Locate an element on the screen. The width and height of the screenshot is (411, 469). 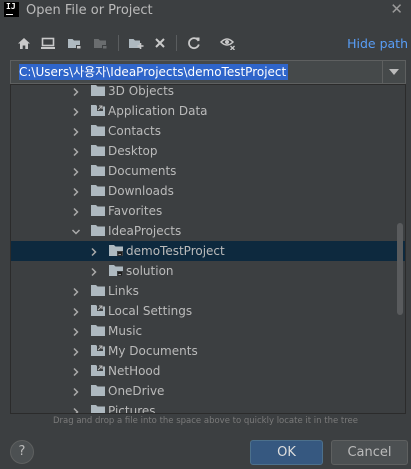
tree-row: Local Settings is located at coordinates (208, 311).